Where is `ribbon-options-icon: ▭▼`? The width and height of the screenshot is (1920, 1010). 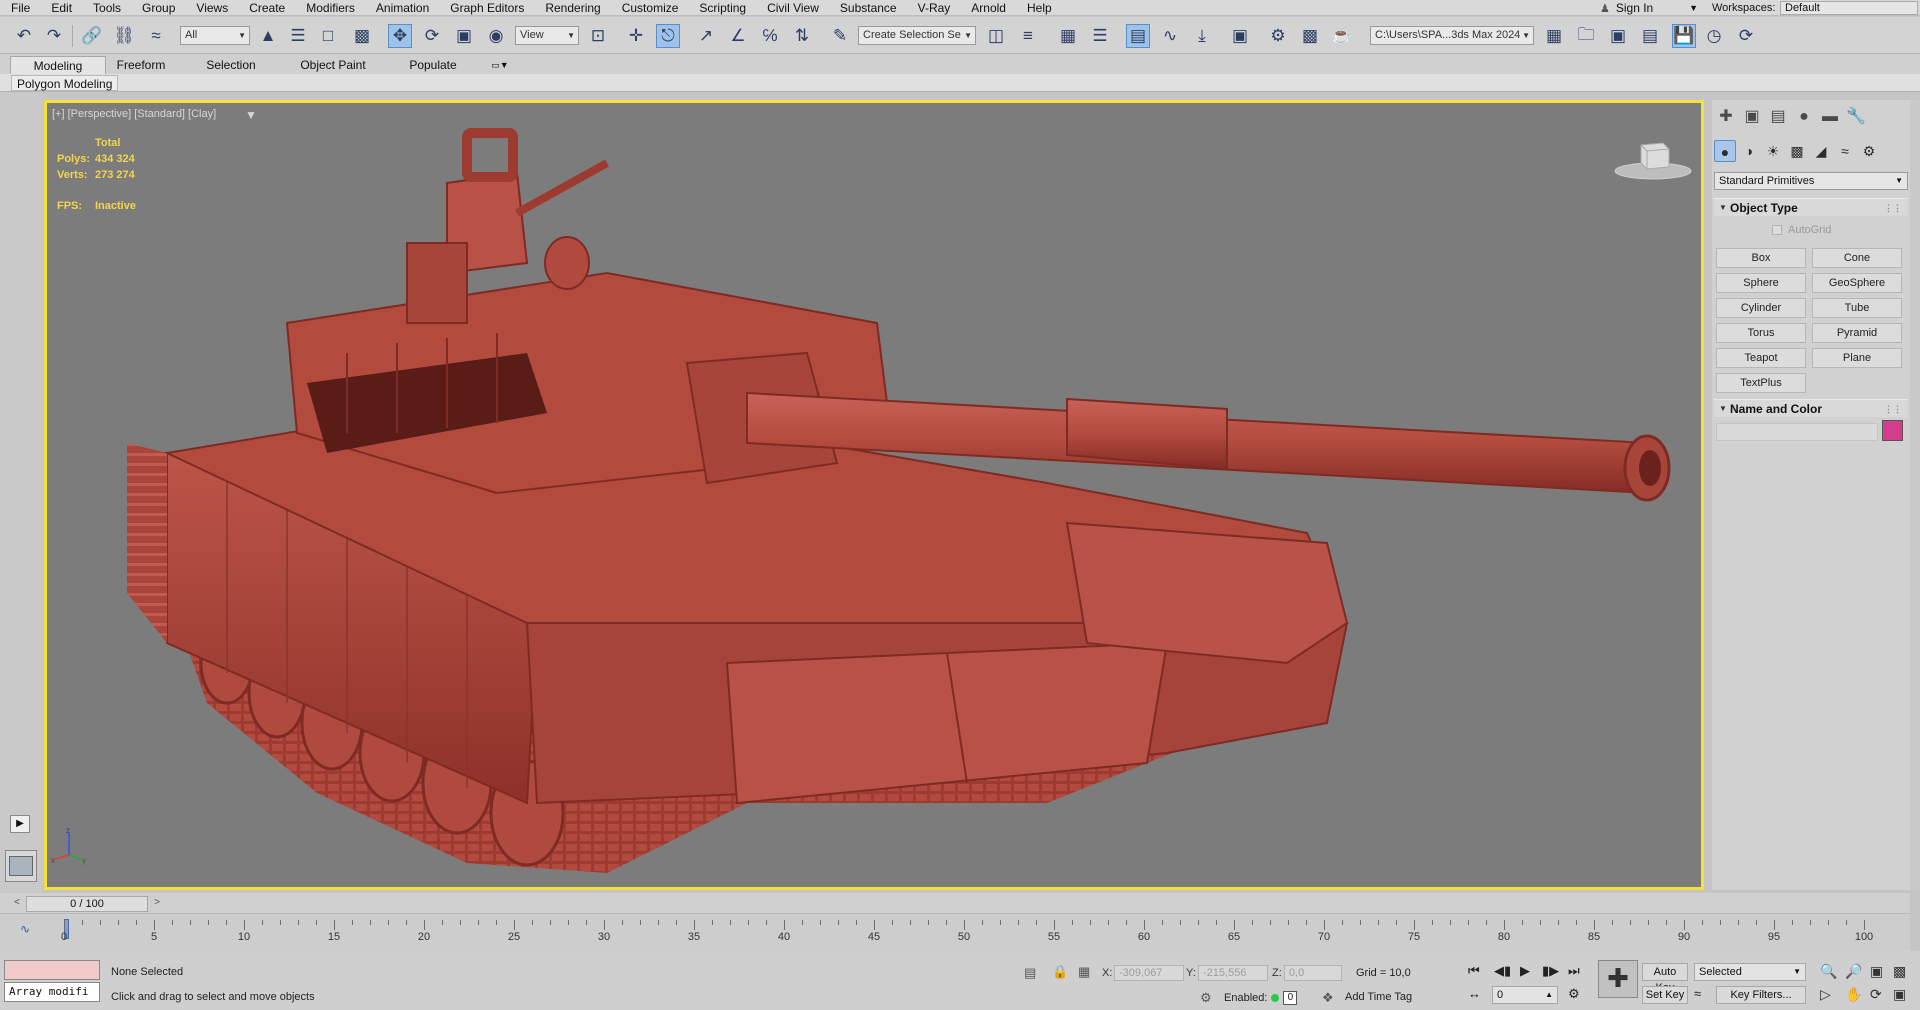
ribbon-options-icon: ▭▼ is located at coordinates (500, 65).